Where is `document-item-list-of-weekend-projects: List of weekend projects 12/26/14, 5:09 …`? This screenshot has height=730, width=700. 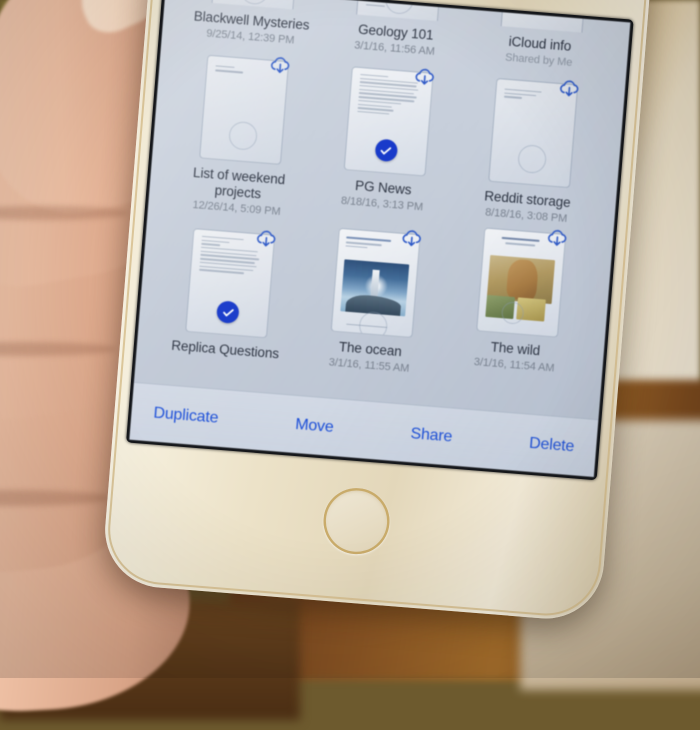 document-item-list-of-weekend-projects: List of weekend projects 12/26/14, 5:09 … is located at coordinates (242, 136).